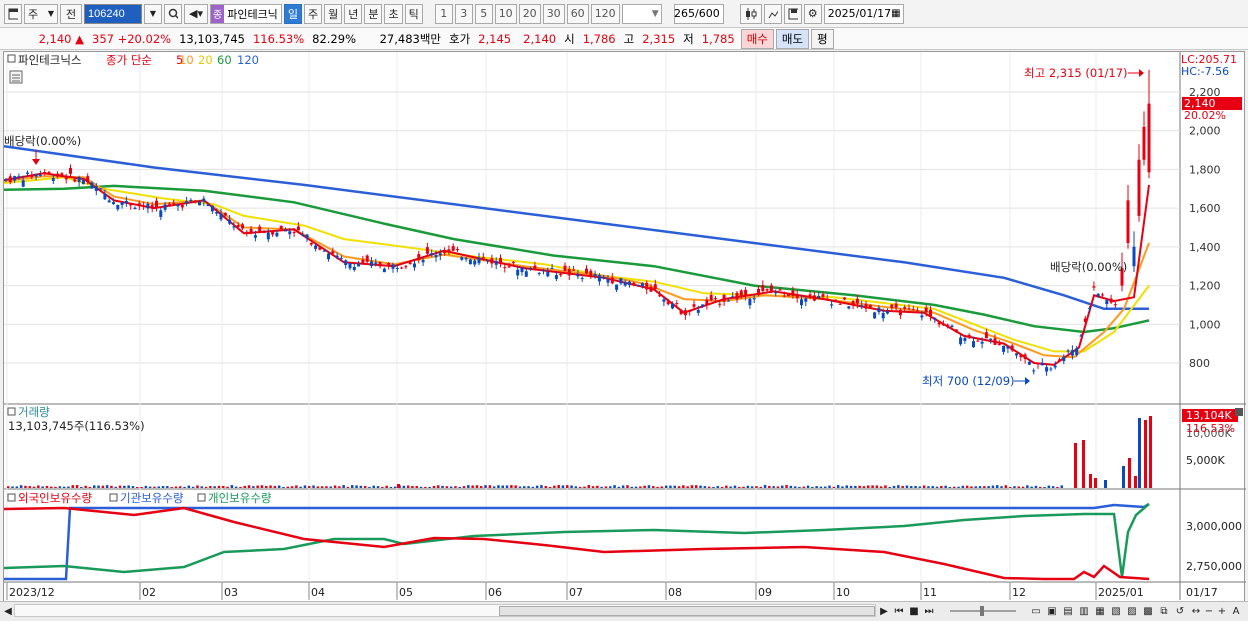  I want to click on legend-ma120: 120, so click(248, 60).